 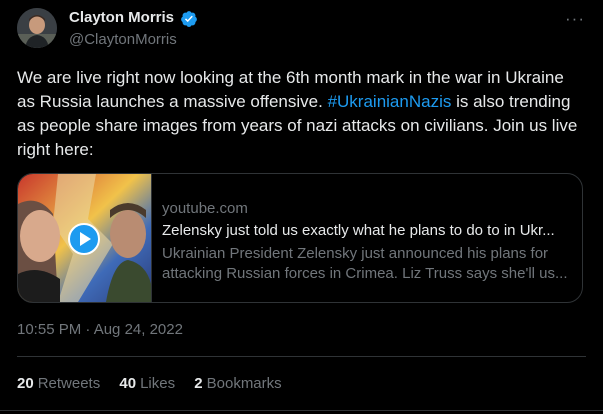 I want to click on likes-stat: 40 Likes, so click(x=147, y=383).